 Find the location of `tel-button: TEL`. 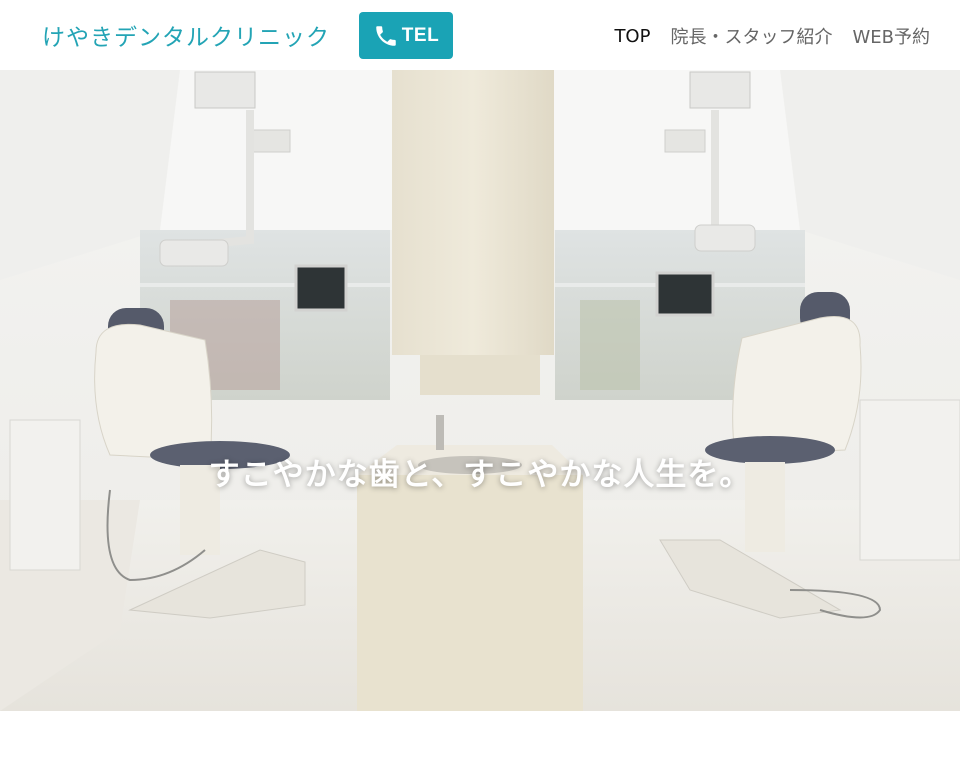

tel-button: TEL is located at coordinates (406, 35).